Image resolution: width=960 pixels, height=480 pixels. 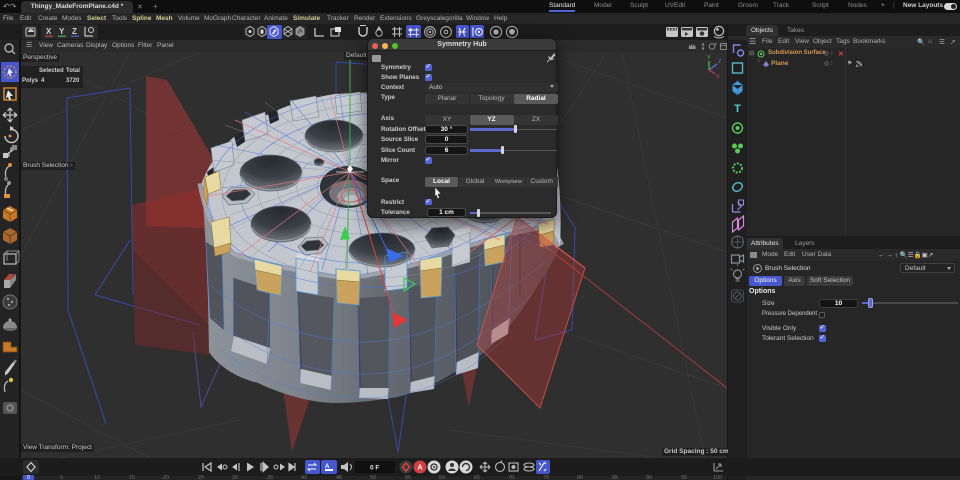 I want to click on svg-text: T, so click(x=737, y=109).